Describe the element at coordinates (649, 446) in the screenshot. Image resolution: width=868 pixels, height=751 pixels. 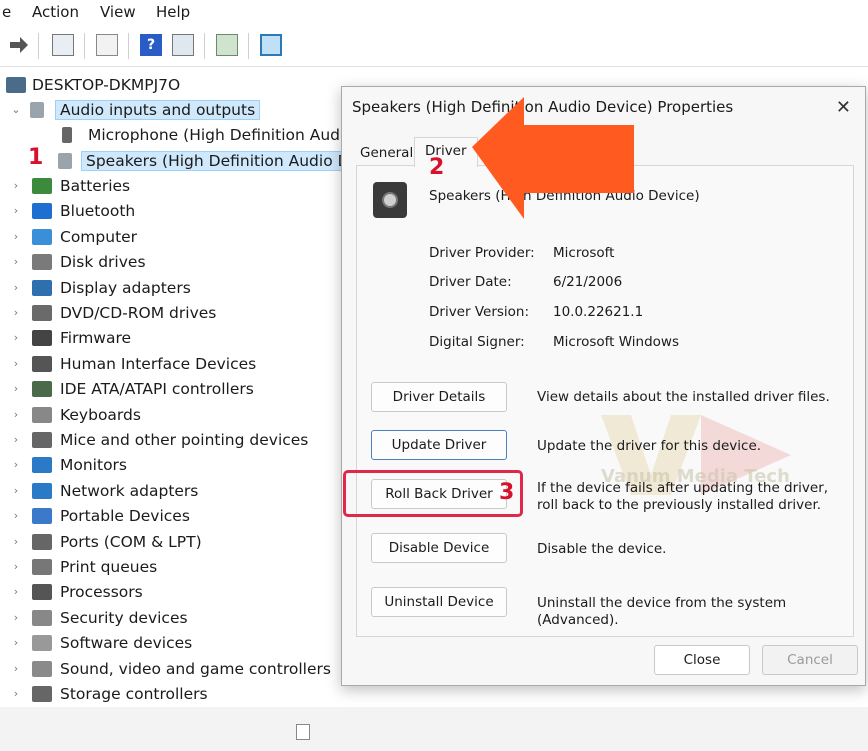
I see `update-driver-desc: Update the driver for this device.` at that location.